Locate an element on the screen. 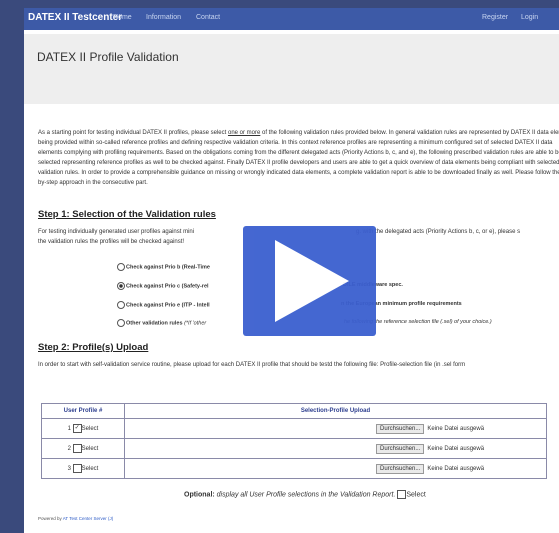  option-prio-b-label: Check against Prio b (Real-Time is located at coordinates (168, 267).